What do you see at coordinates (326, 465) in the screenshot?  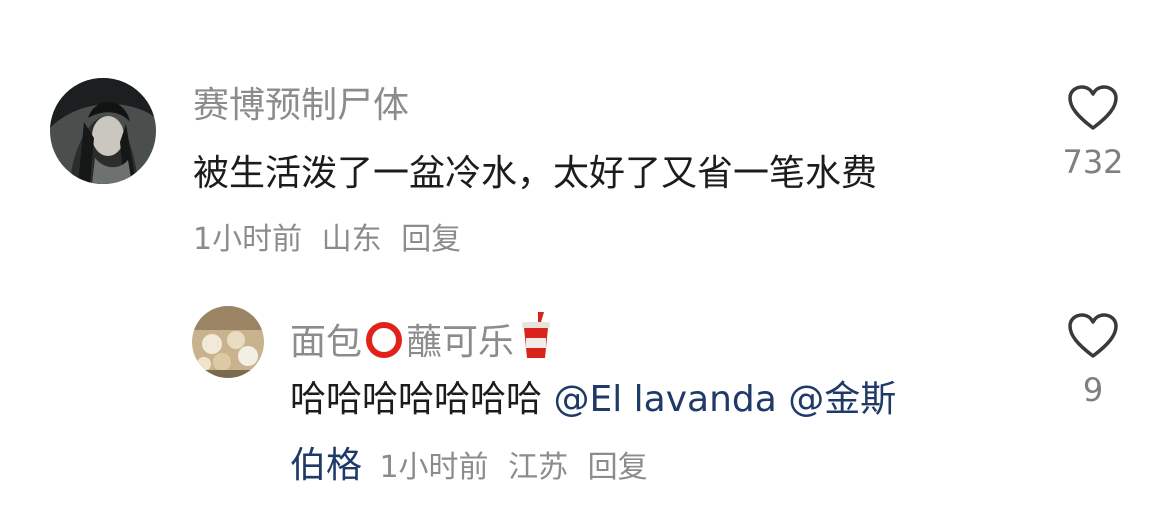 I see `mention-link-continued: 伯格` at bounding box center [326, 465].